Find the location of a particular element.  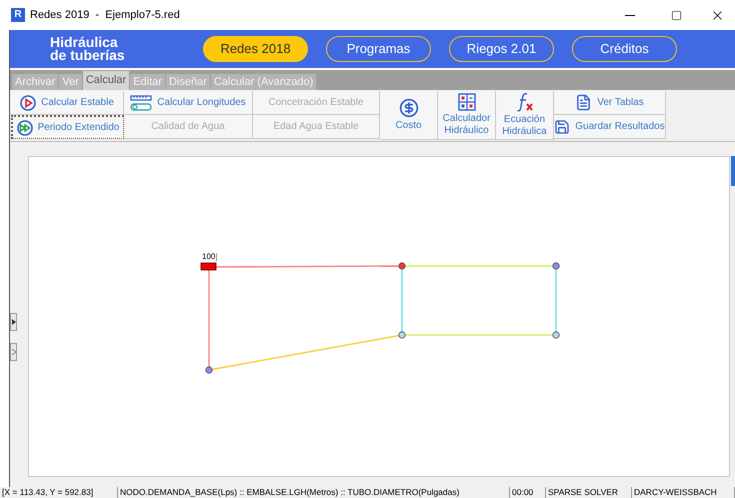

ribbon-tab: Calcular is located at coordinates (106, 80).